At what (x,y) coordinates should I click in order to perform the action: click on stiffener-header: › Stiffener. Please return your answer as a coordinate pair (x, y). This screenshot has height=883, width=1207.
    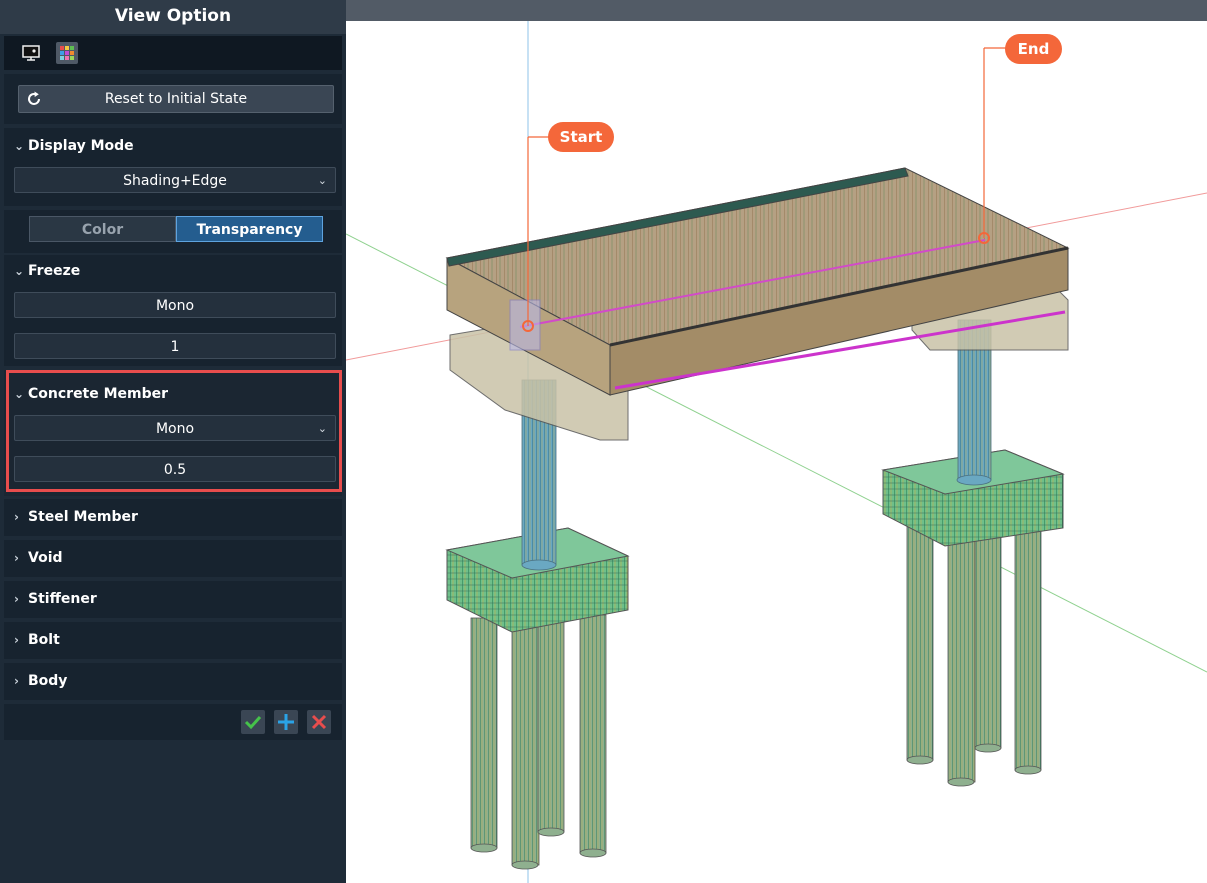
    Looking at the image, I should click on (55, 599).